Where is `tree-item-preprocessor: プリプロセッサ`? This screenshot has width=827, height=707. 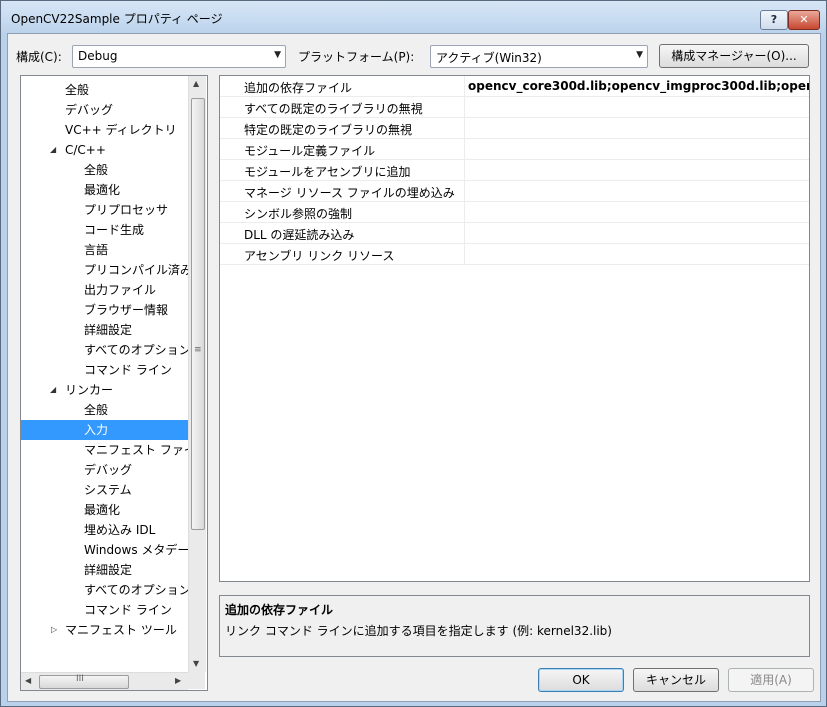 tree-item-preprocessor: プリプロセッサ is located at coordinates (126, 210).